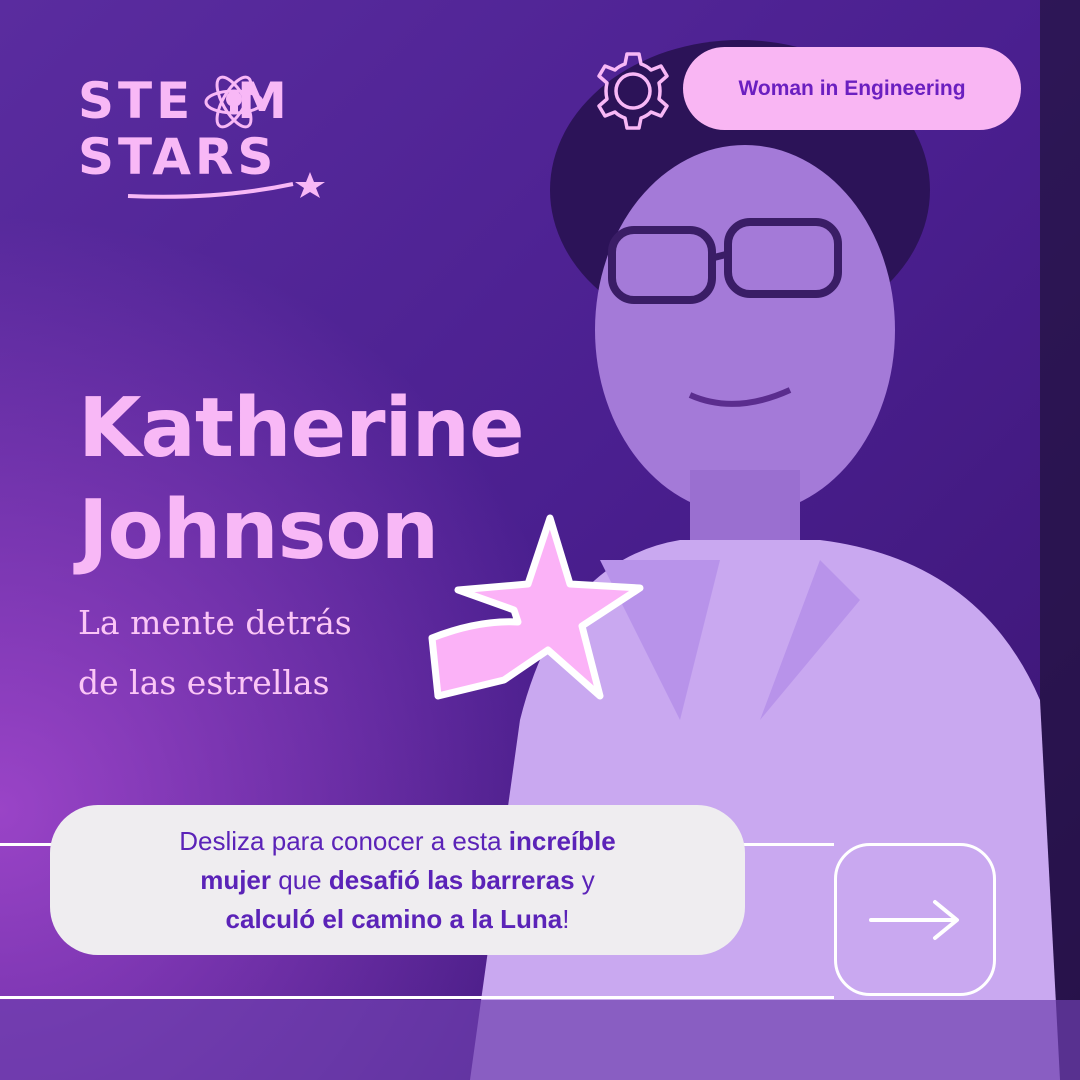 This screenshot has height=1080, width=1080. Describe the element at coordinates (204, 682) in the screenshot. I see `subtitle-line-2: de las estrellas` at that location.